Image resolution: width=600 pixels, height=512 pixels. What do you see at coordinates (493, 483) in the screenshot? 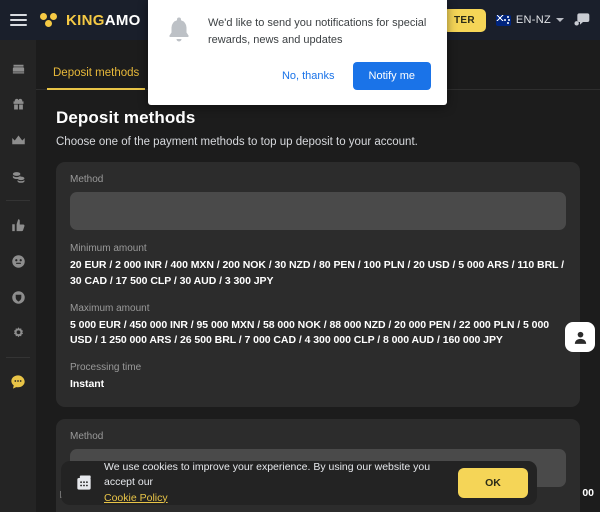
I see `cookie-ok-button: OK` at bounding box center [493, 483].